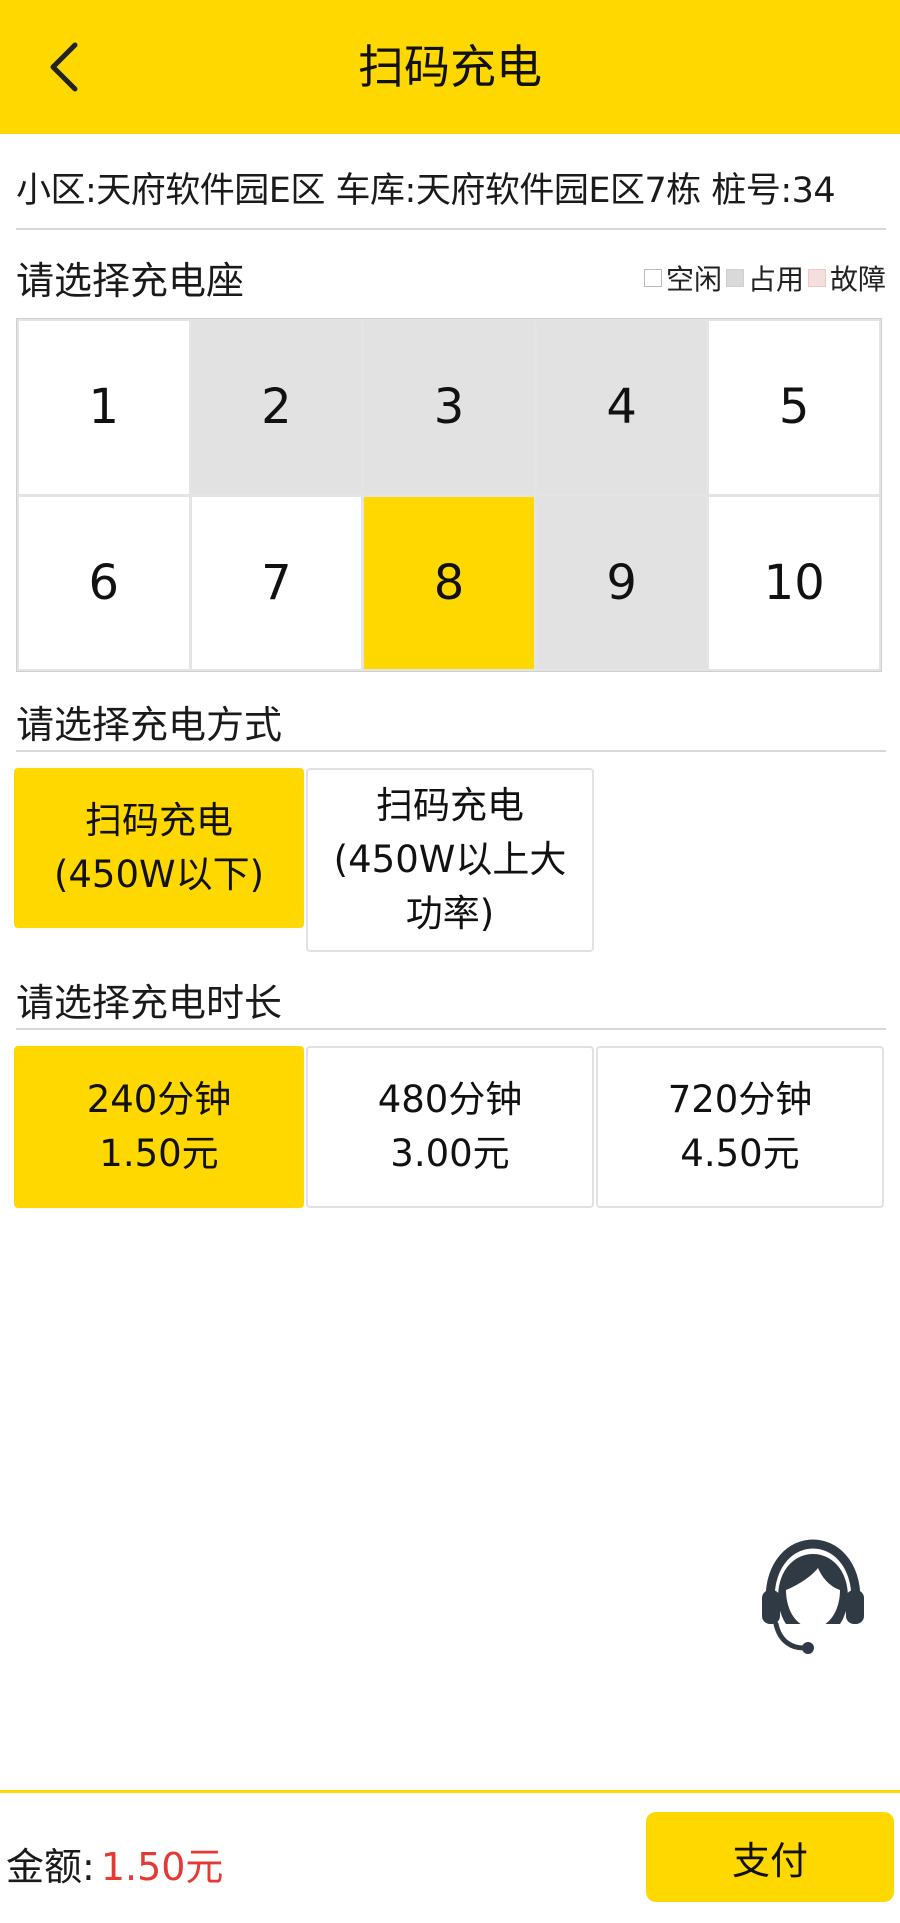  Describe the element at coordinates (450, 1153) in the screenshot. I see `duration-price: 3.00元` at that location.